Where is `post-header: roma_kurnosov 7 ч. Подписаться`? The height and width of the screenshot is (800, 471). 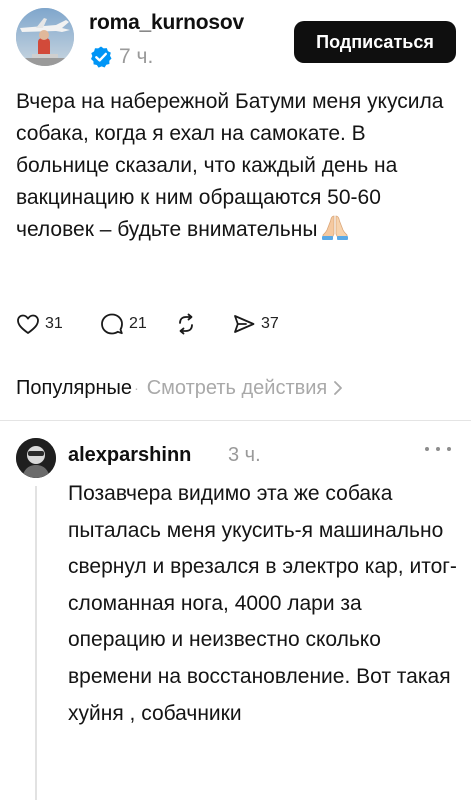
post-header: roma_kurnosov 7 ч. Подписаться is located at coordinates (236, 43).